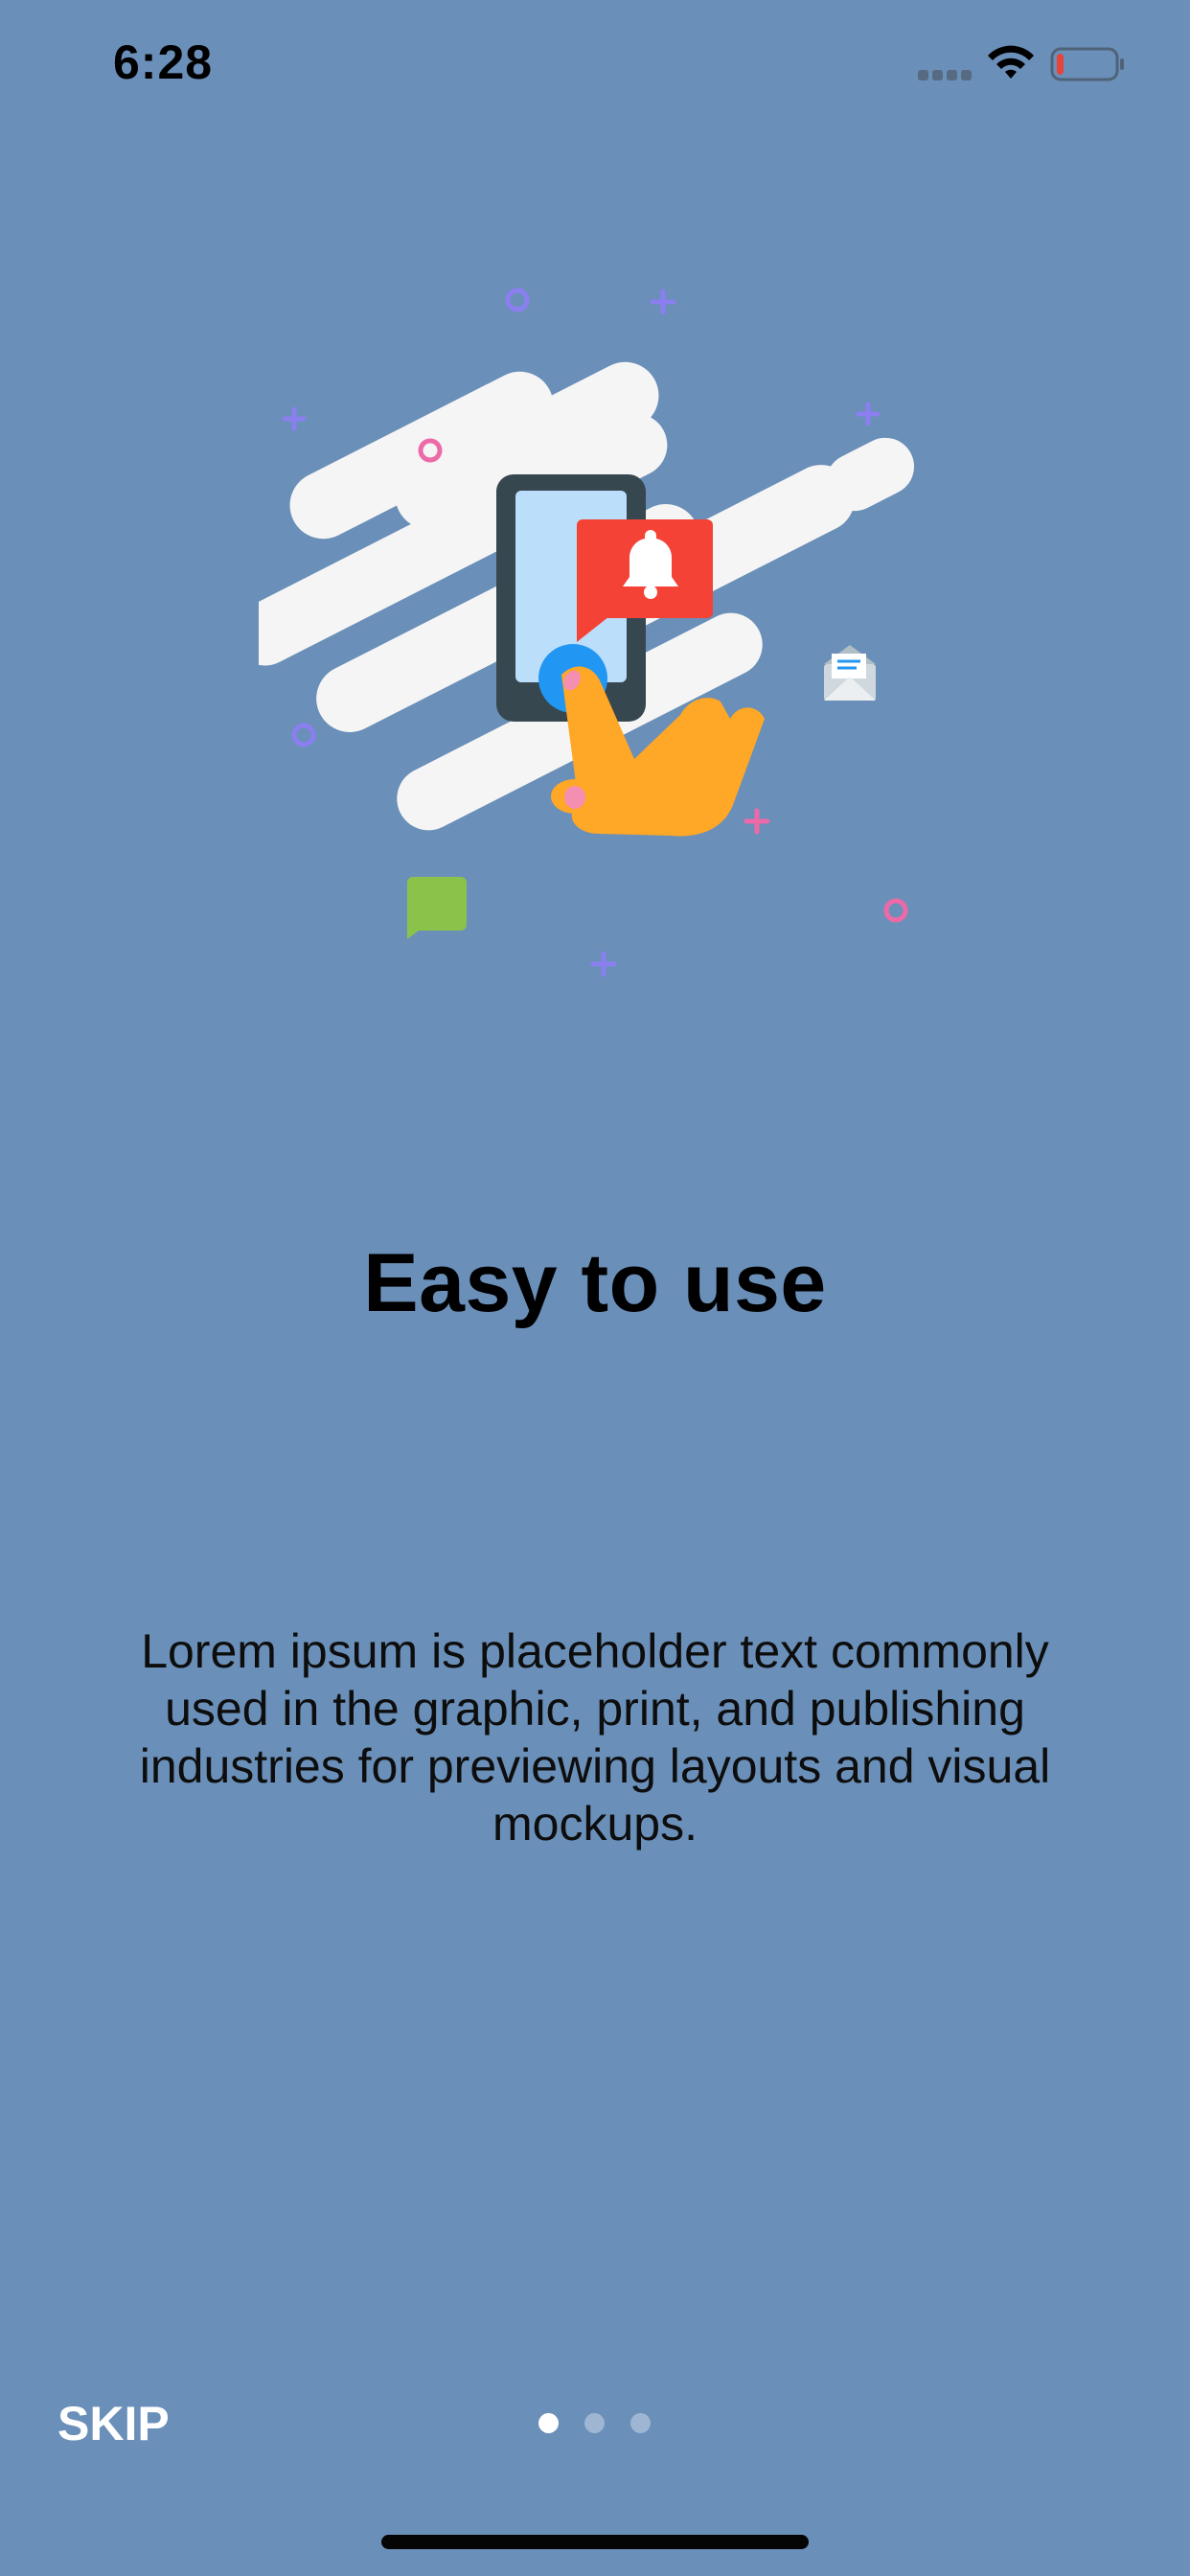 The image size is (1190, 2576). Describe the element at coordinates (437, 908) in the screenshot. I see `chat-bubble` at that location.